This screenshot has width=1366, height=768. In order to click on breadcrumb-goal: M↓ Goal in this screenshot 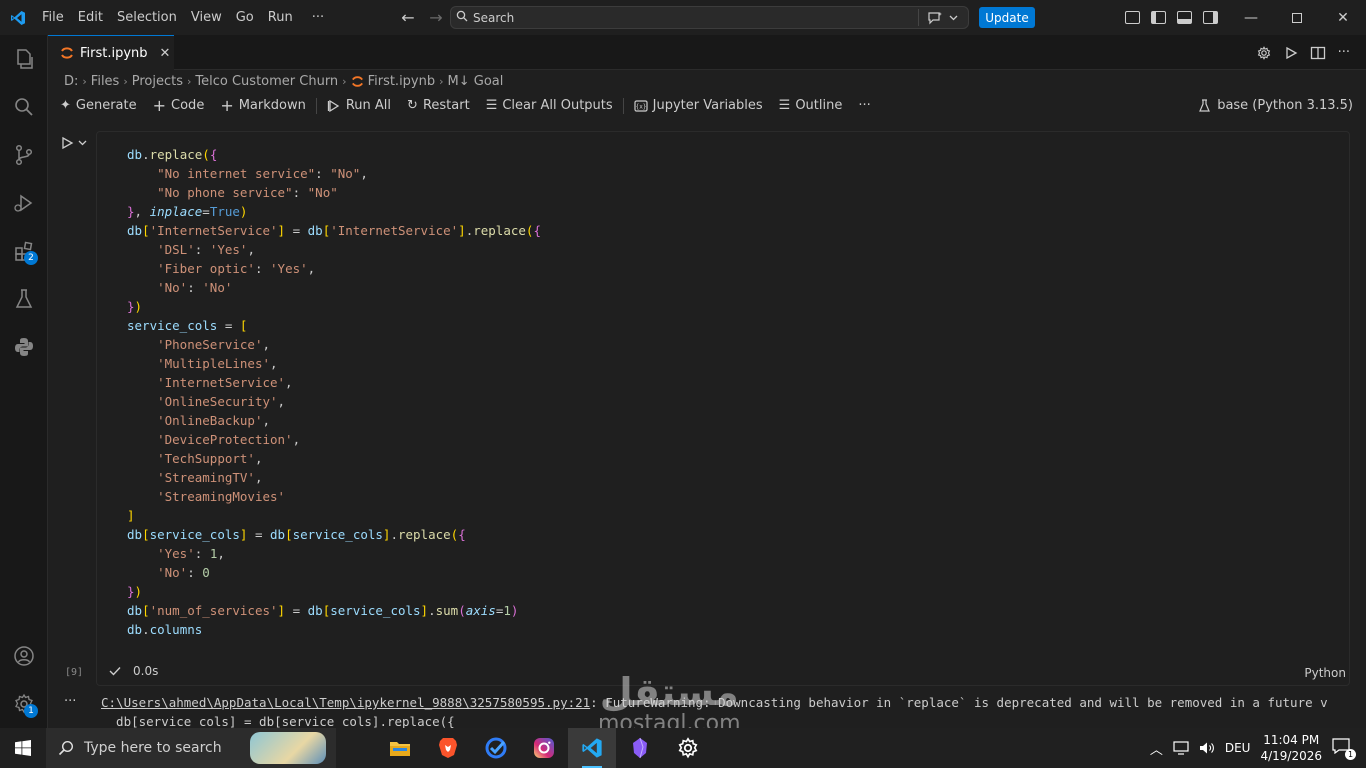, I will do `click(476, 81)`.